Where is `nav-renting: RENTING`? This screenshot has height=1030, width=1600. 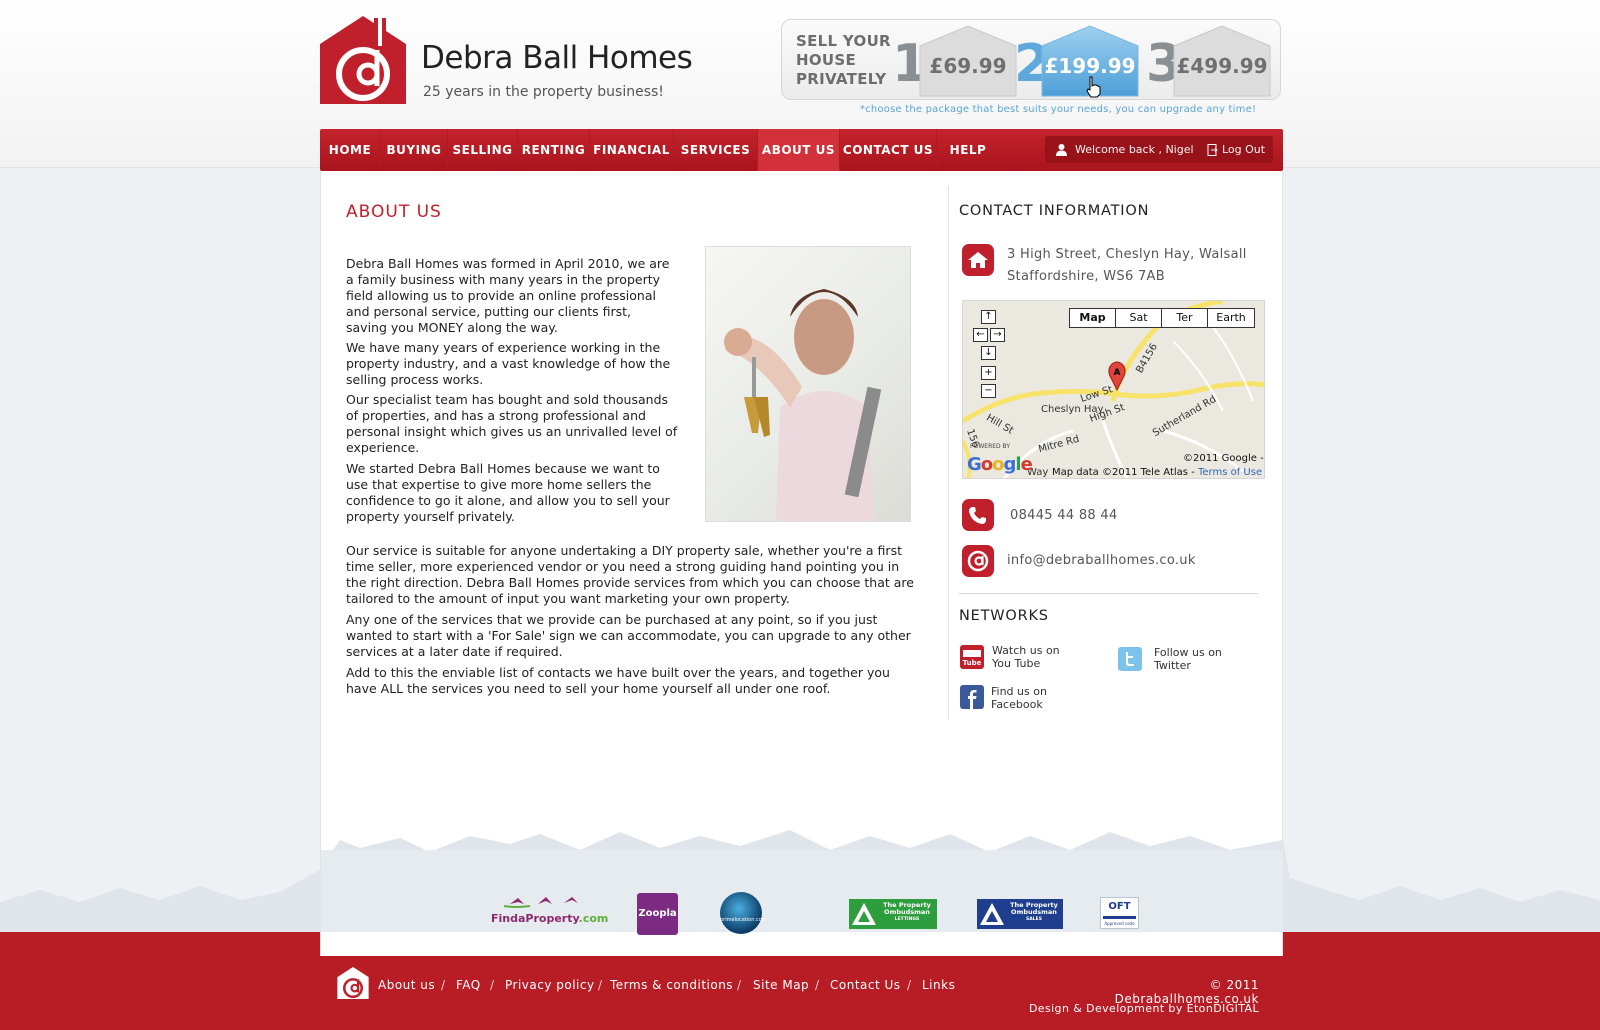 nav-renting: RENTING is located at coordinates (554, 150).